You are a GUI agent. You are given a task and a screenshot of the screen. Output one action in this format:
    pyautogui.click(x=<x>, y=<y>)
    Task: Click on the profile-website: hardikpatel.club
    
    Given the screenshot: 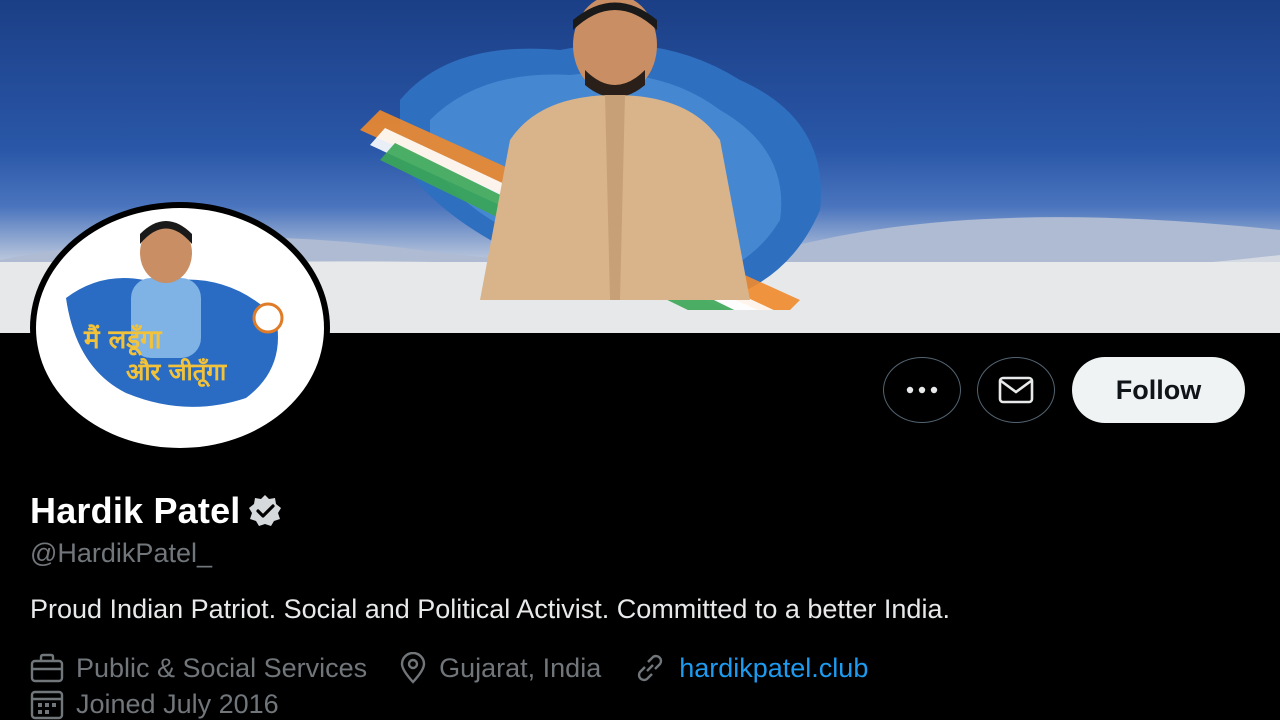 What is the action you would take?
    pyautogui.click(x=750, y=668)
    